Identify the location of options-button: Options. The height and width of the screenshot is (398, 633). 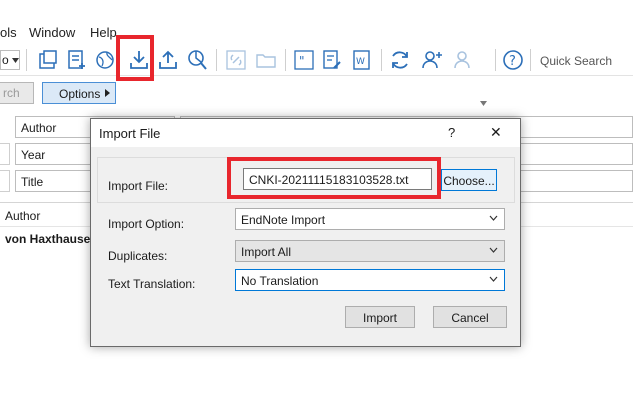
(79, 93).